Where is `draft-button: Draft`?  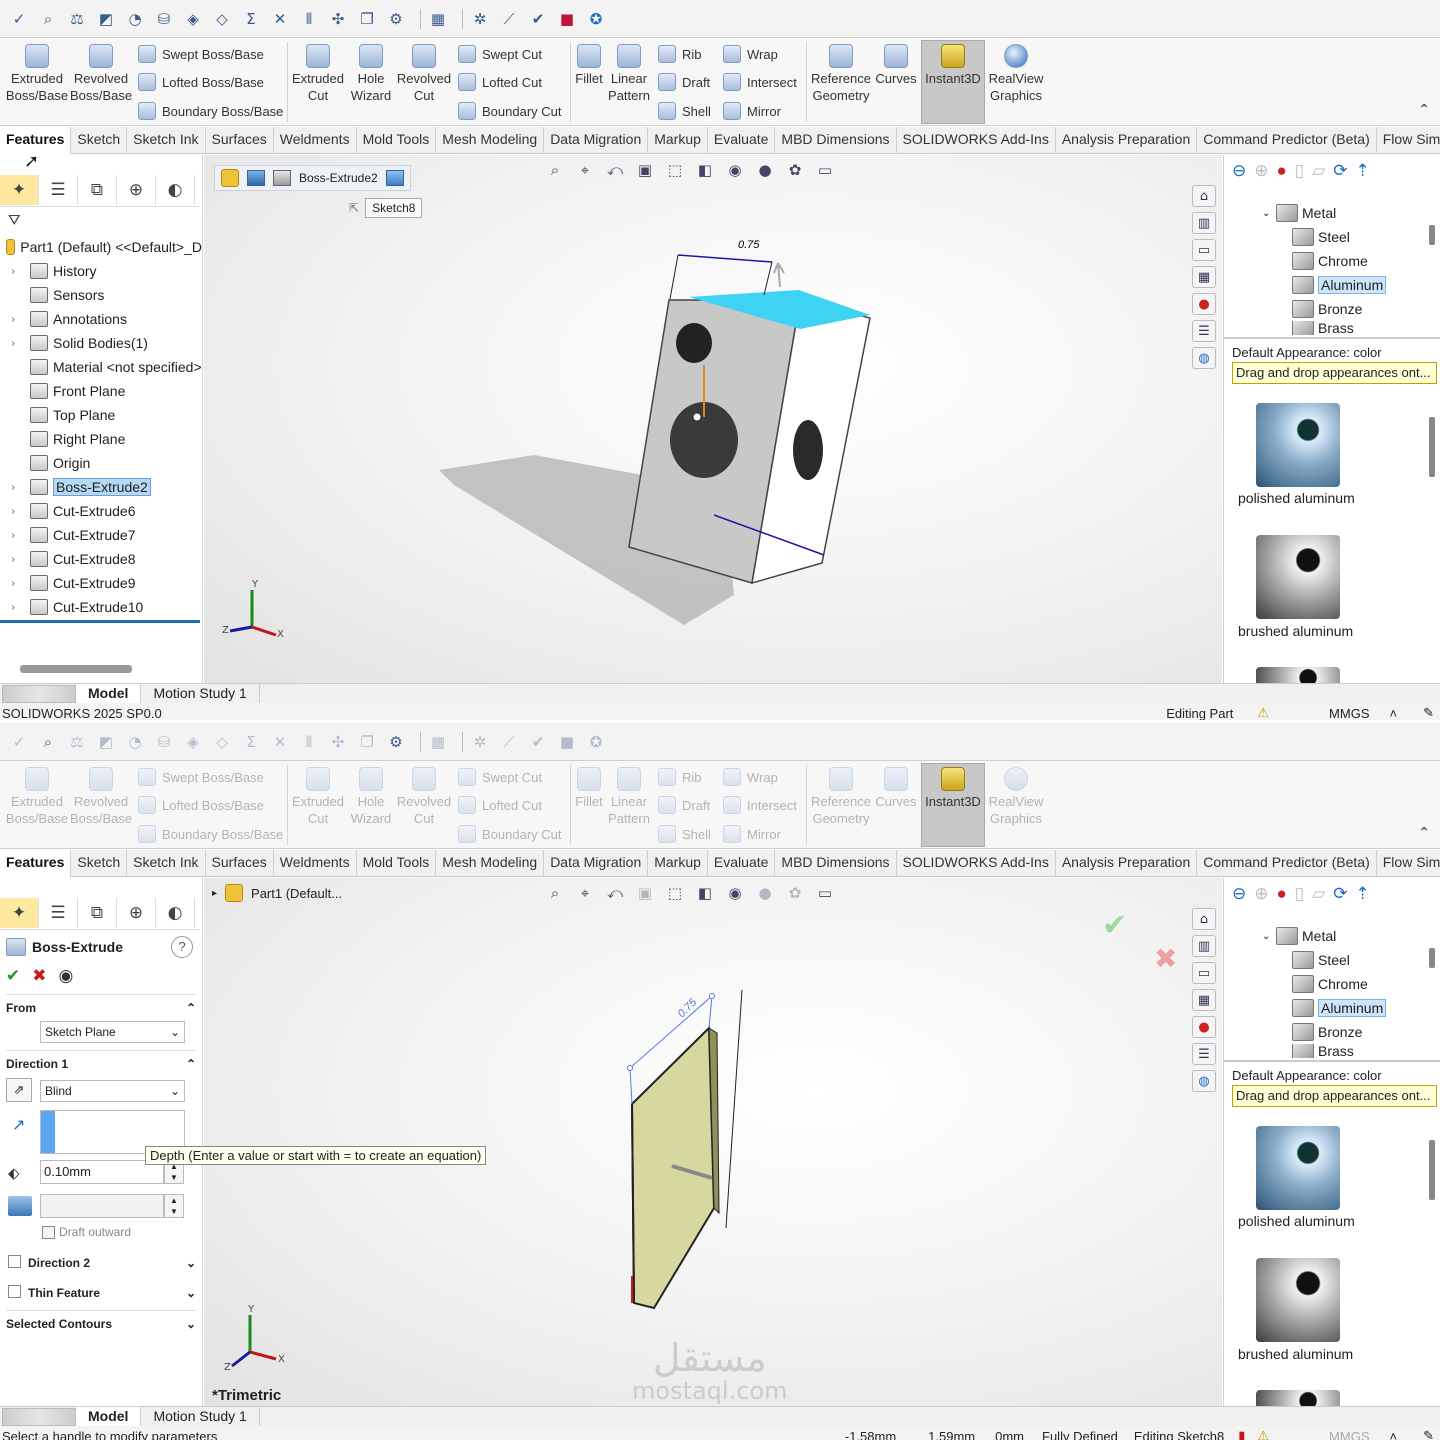
draft-button: Draft is located at coordinates (684, 82).